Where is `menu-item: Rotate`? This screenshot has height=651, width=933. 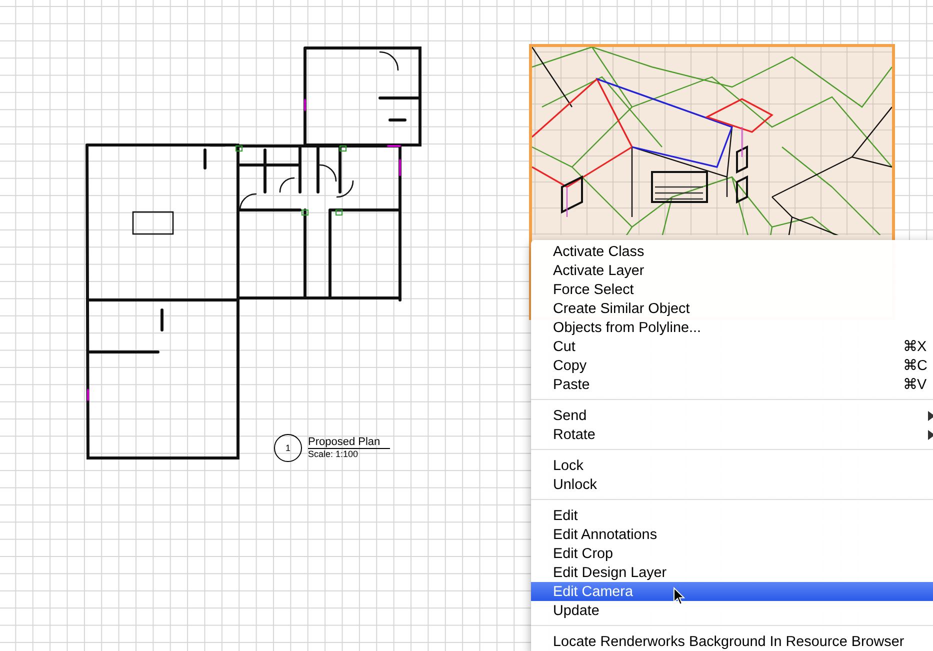 menu-item: Rotate is located at coordinates (732, 434).